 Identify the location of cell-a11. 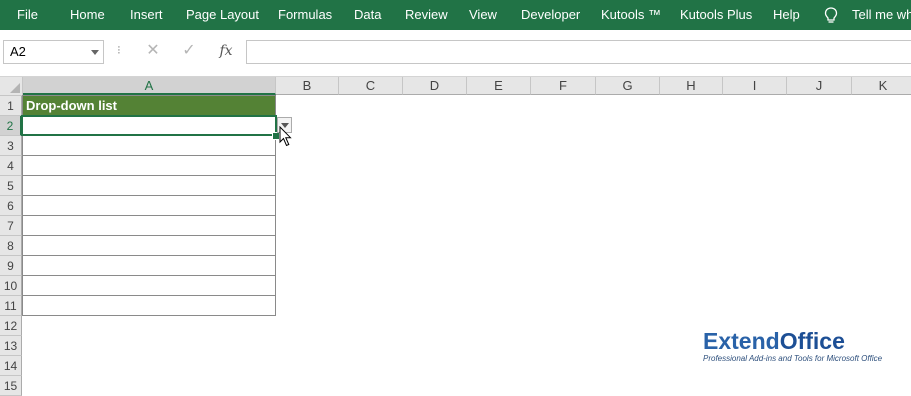
(149, 306).